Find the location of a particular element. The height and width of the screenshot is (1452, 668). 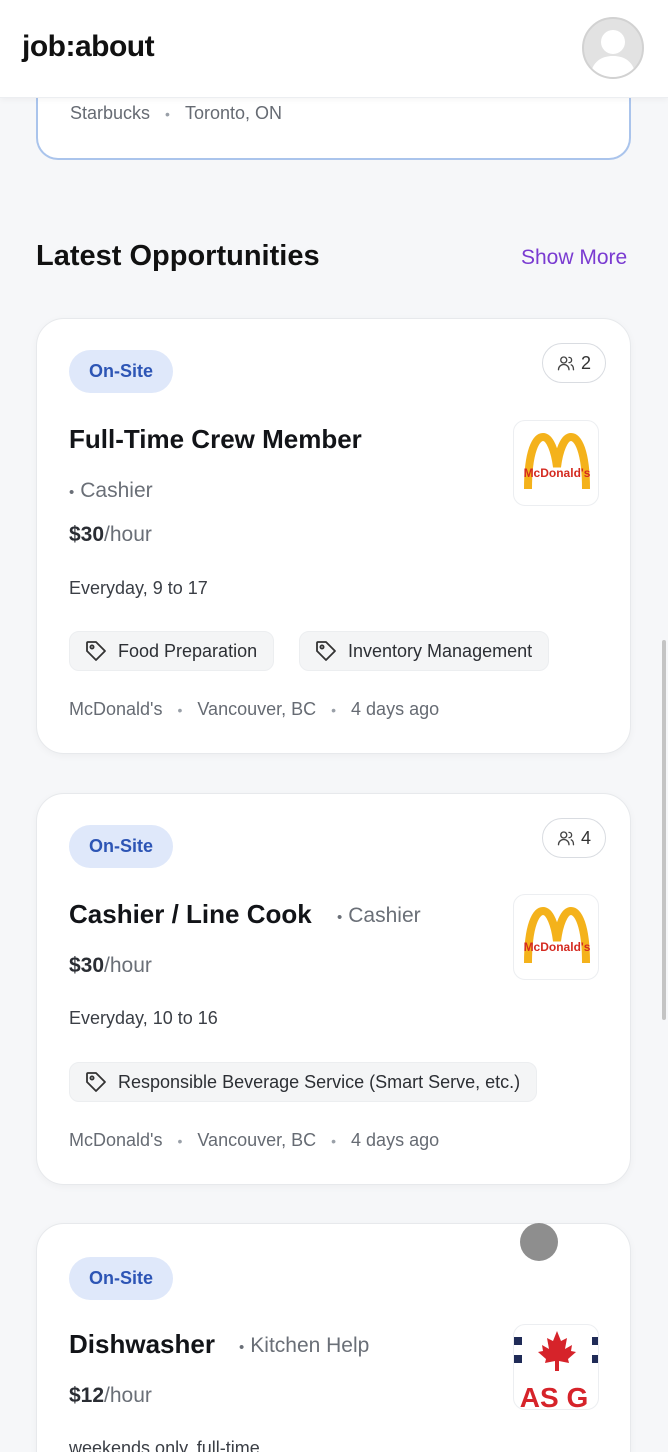

job-schedule: Everyday, 9 to 17 is located at coordinates (138, 588).